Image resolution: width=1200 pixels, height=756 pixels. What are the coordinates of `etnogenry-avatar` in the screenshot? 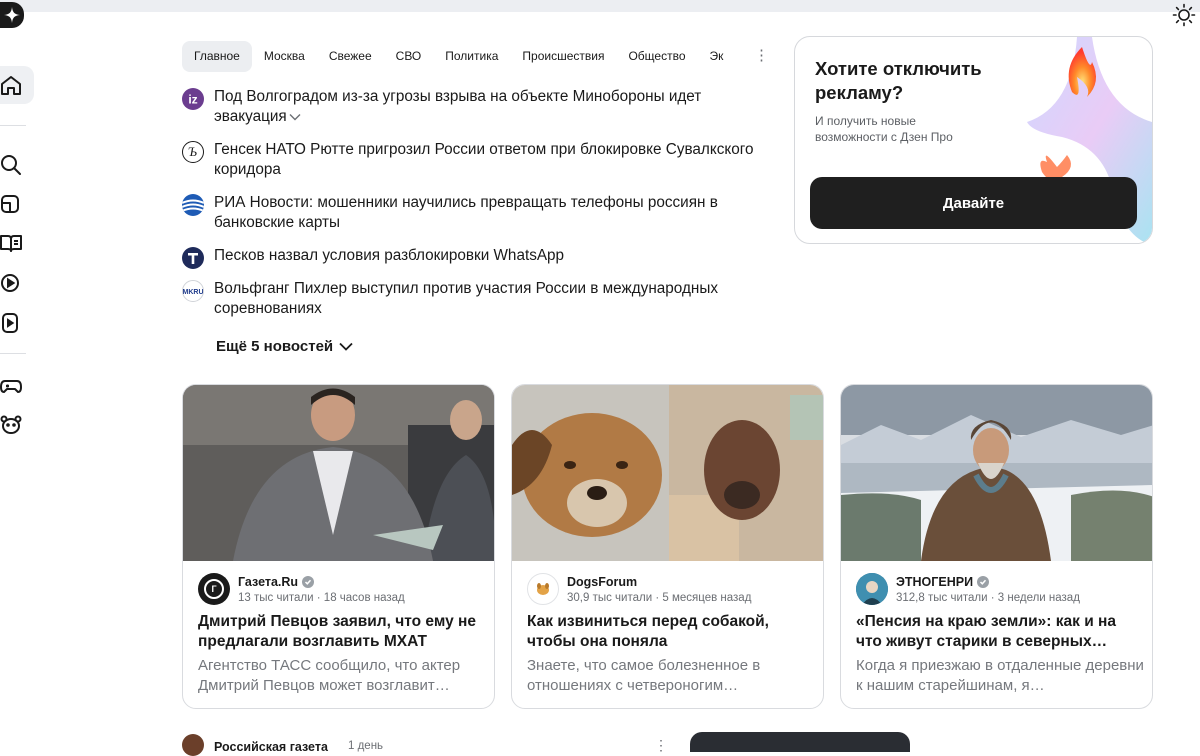 It's located at (872, 589).